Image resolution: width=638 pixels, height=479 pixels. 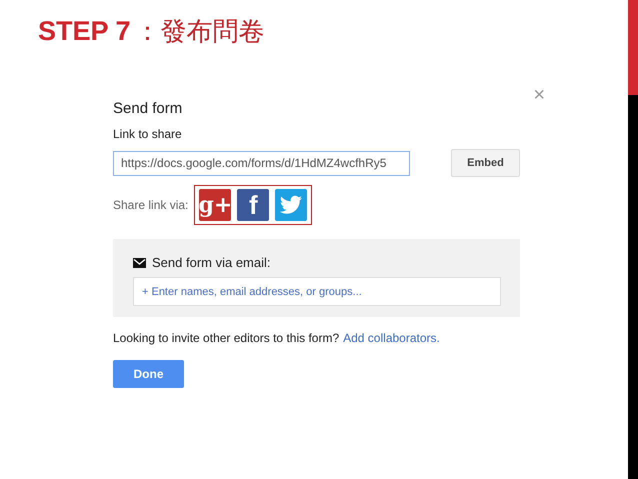 I want to click on facebook-button: f, so click(x=253, y=205).